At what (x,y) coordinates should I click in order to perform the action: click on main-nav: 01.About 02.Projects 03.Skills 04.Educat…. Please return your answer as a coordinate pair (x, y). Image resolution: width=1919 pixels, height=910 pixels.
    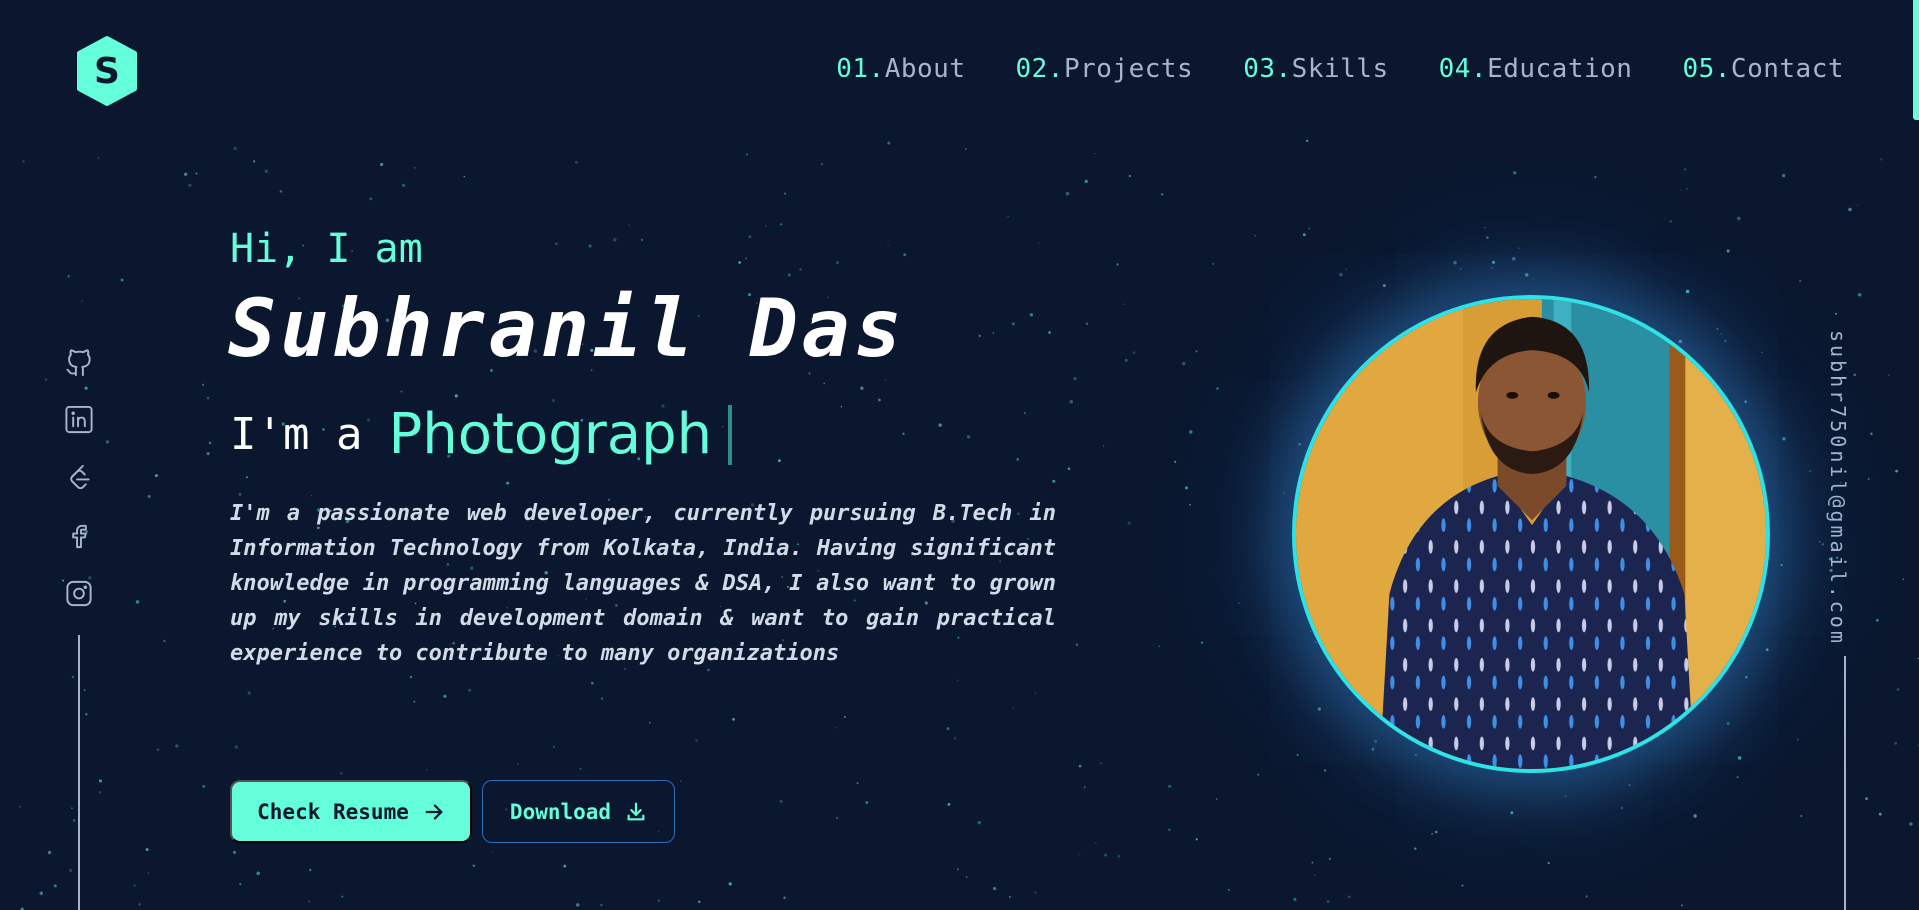
    Looking at the image, I should click on (1340, 69).